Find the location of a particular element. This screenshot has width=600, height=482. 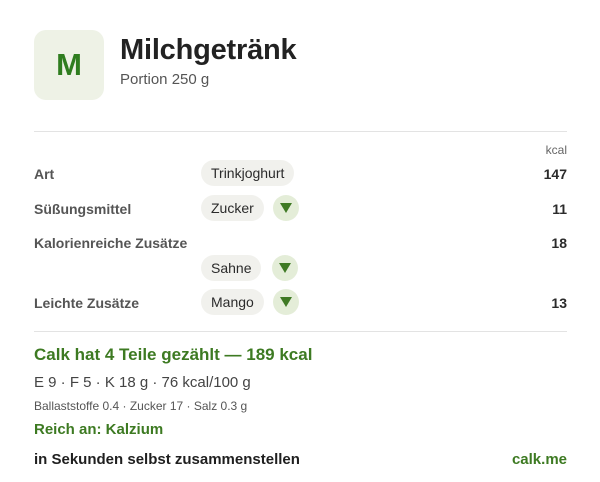

cta-text: in Sekunden selbst zusammenstellen is located at coordinates (167, 459).